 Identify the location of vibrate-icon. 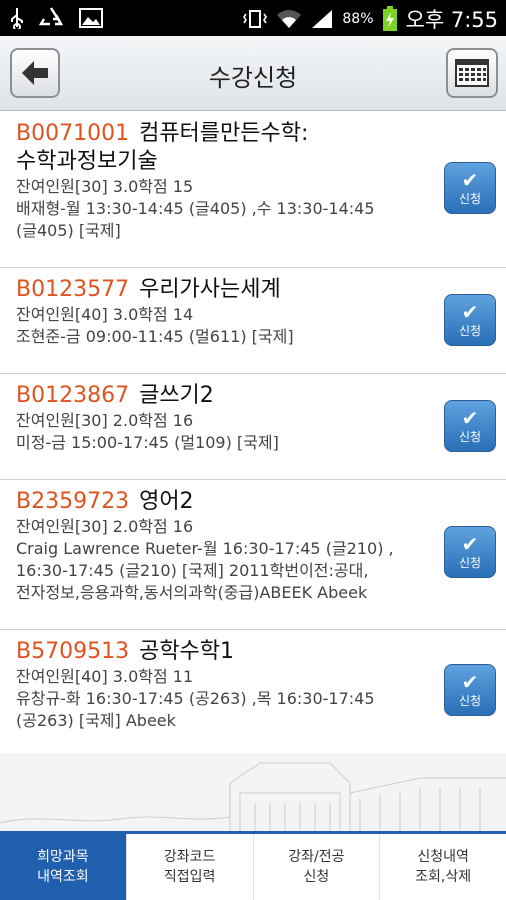
(255, 19).